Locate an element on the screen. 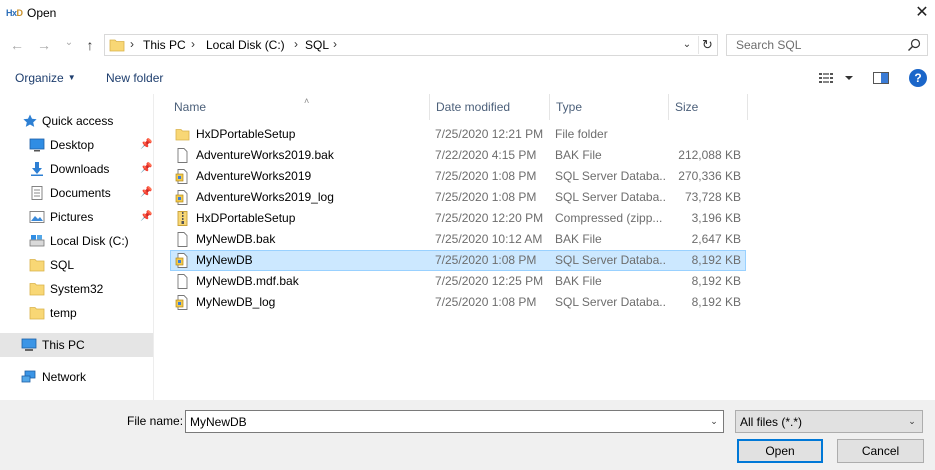  sidebar-item-temp: temp is located at coordinates (77, 313).